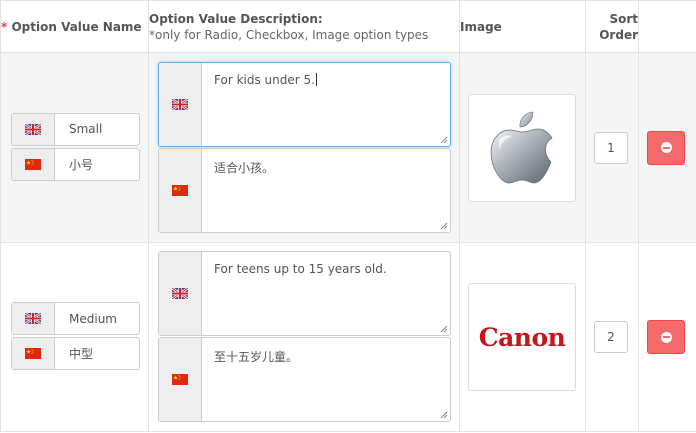 The image size is (696, 433). I want to click on description-field-zh: 适合小孩。, so click(304, 190).